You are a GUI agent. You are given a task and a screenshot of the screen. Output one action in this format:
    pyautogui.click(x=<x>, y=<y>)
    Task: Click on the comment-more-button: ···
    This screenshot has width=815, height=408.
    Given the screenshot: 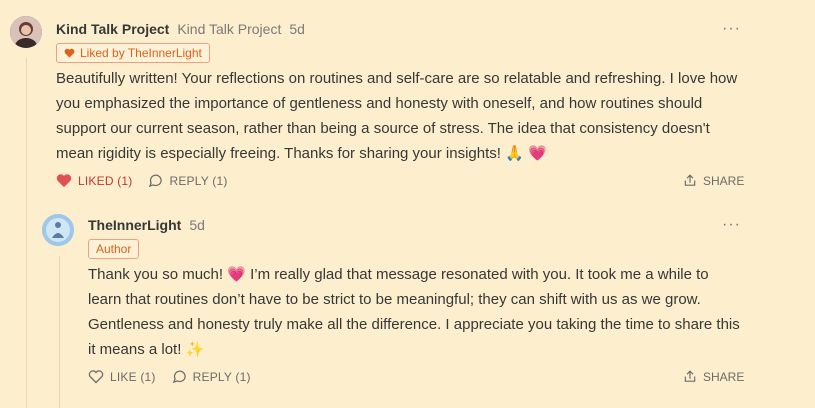 What is the action you would take?
    pyautogui.click(x=731, y=29)
    